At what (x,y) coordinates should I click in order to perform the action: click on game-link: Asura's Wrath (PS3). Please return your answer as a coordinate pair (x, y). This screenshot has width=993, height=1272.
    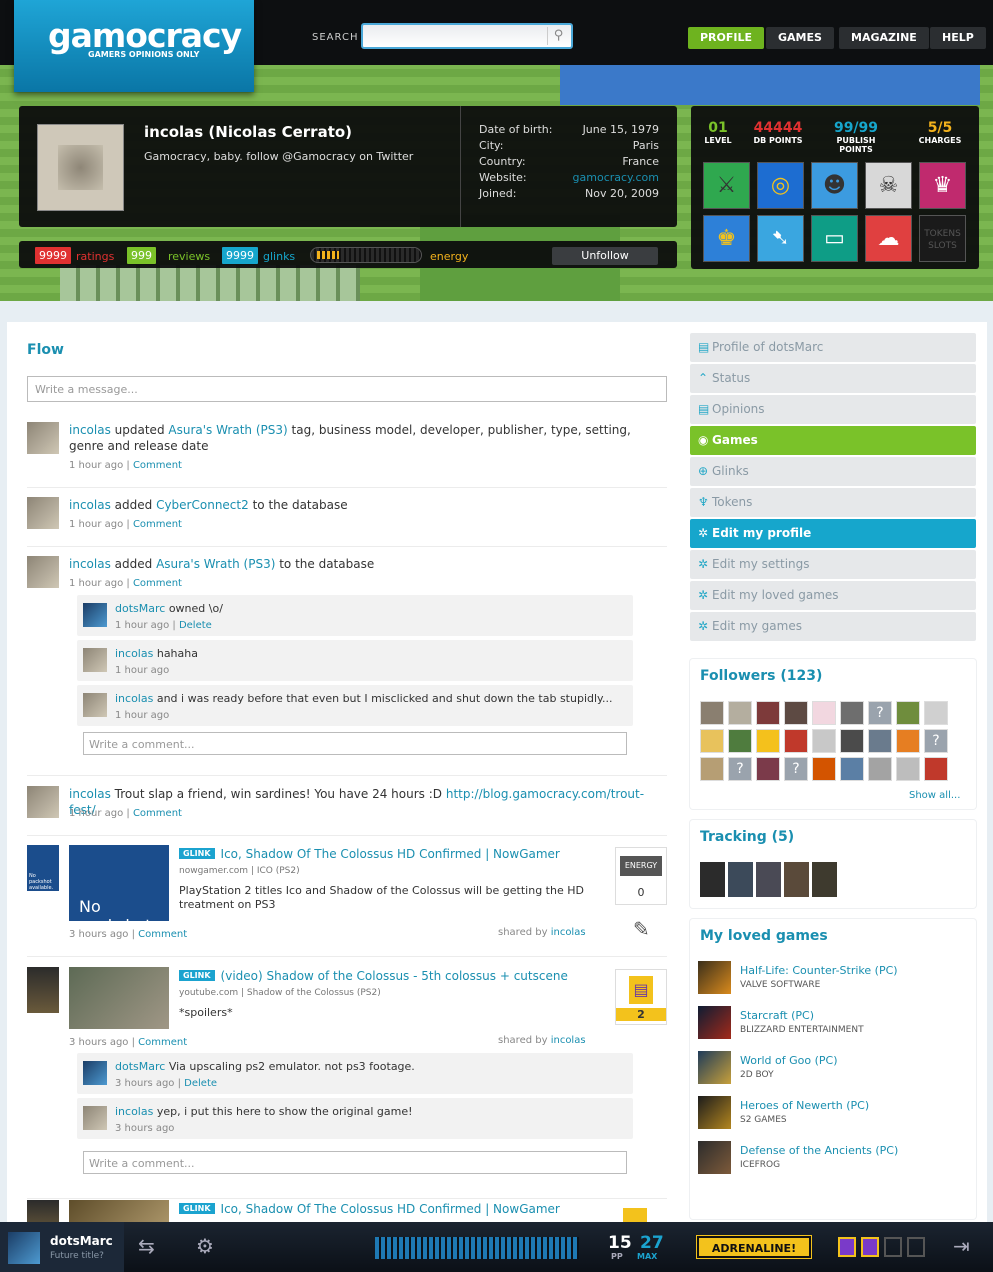
    Looking at the image, I should click on (227, 430).